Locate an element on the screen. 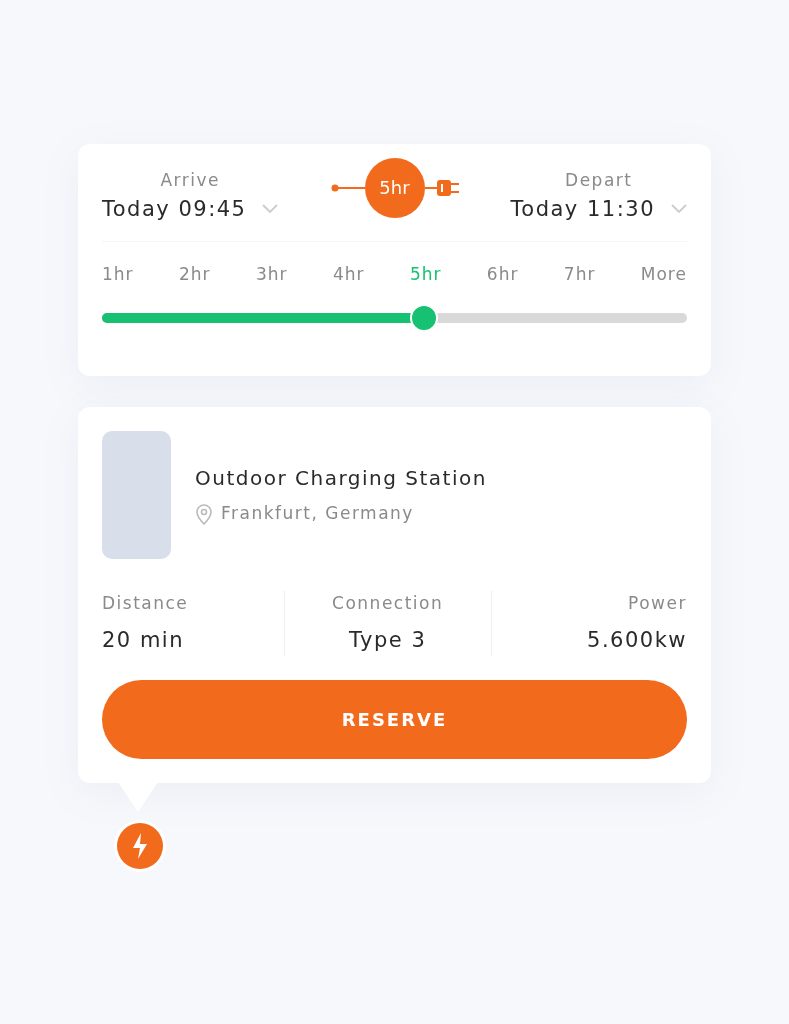  stat-label: Connection is located at coordinates (388, 603).